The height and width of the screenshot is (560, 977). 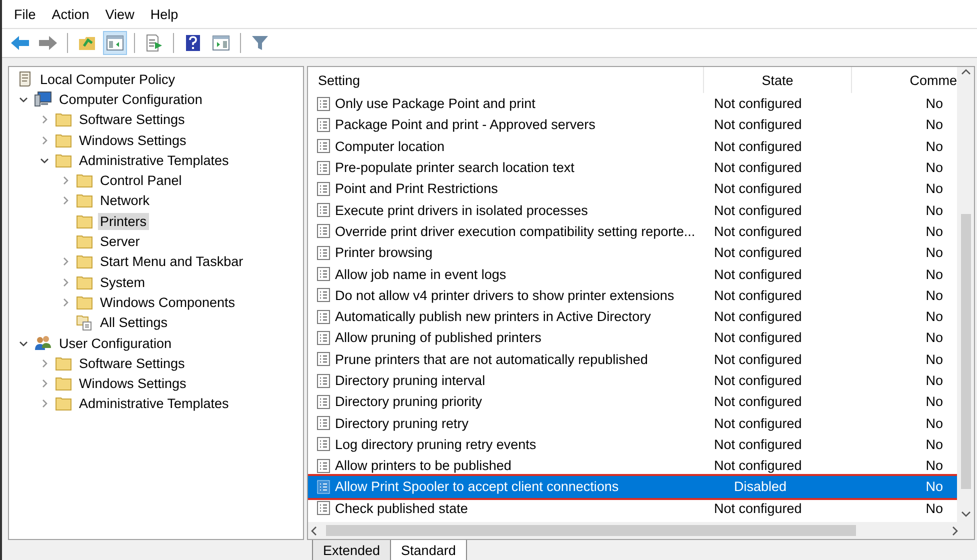 What do you see at coordinates (108, 79) in the screenshot?
I see `tree-item: Local Computer Policy` at bounding box center [108, 79].